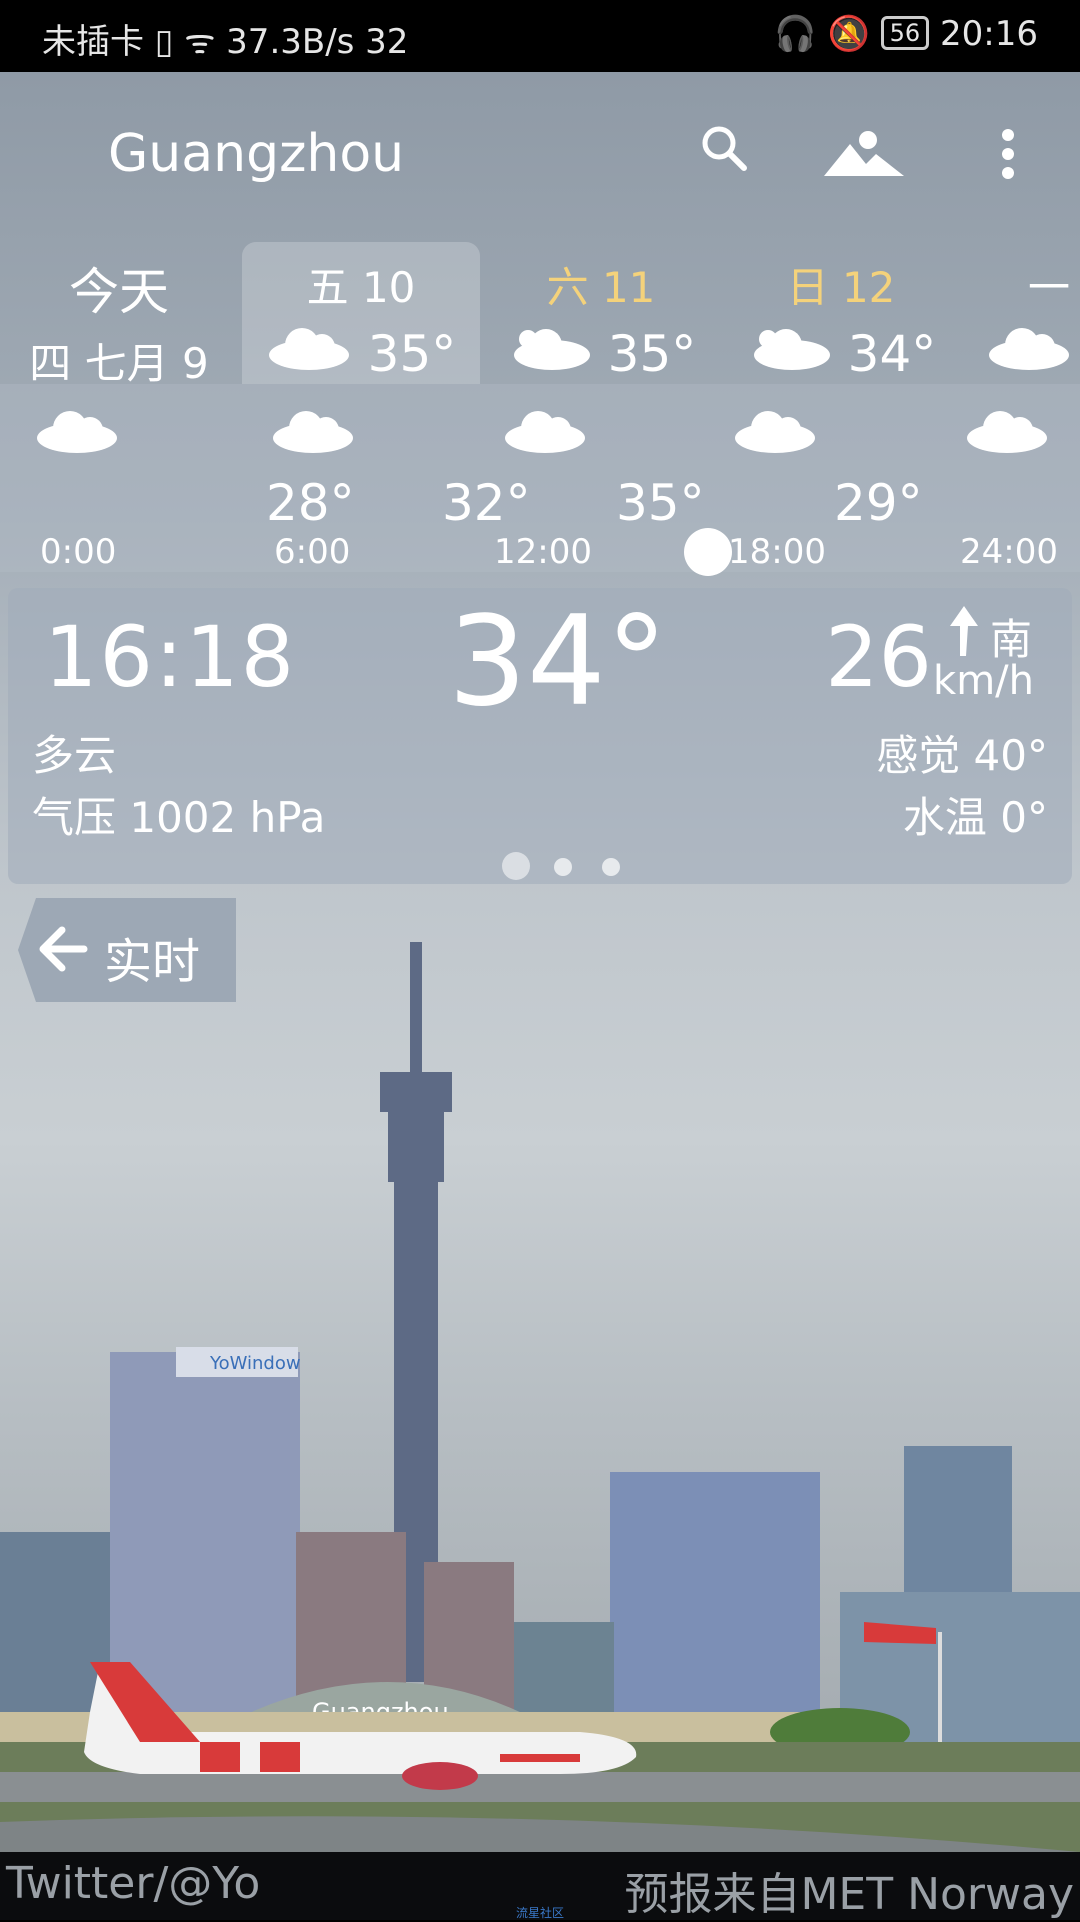  What do you see at coordinates (1032, 313) in the screenshot?
I see `day-mon: 一` at bounding box center [1032, 313].